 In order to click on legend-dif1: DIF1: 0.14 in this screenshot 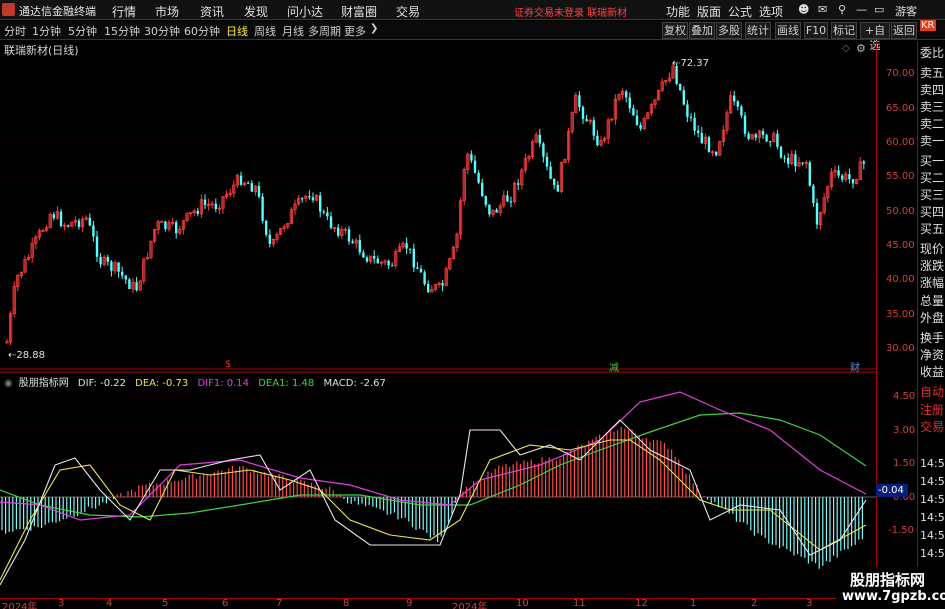, I will do `click(223, 383)`.